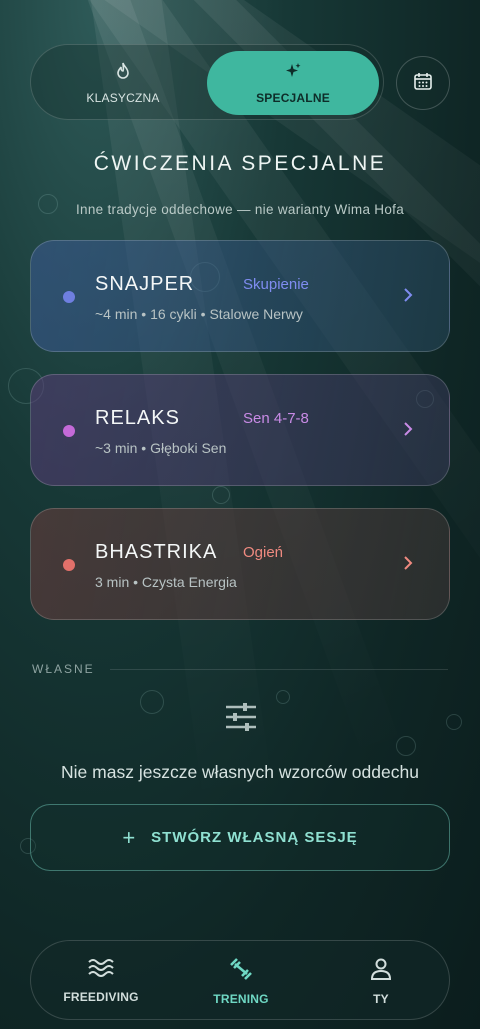 This screenshot has width=480, height=1029. I want to click on nav-freediving: FREEDIVING, so click(101, 980).